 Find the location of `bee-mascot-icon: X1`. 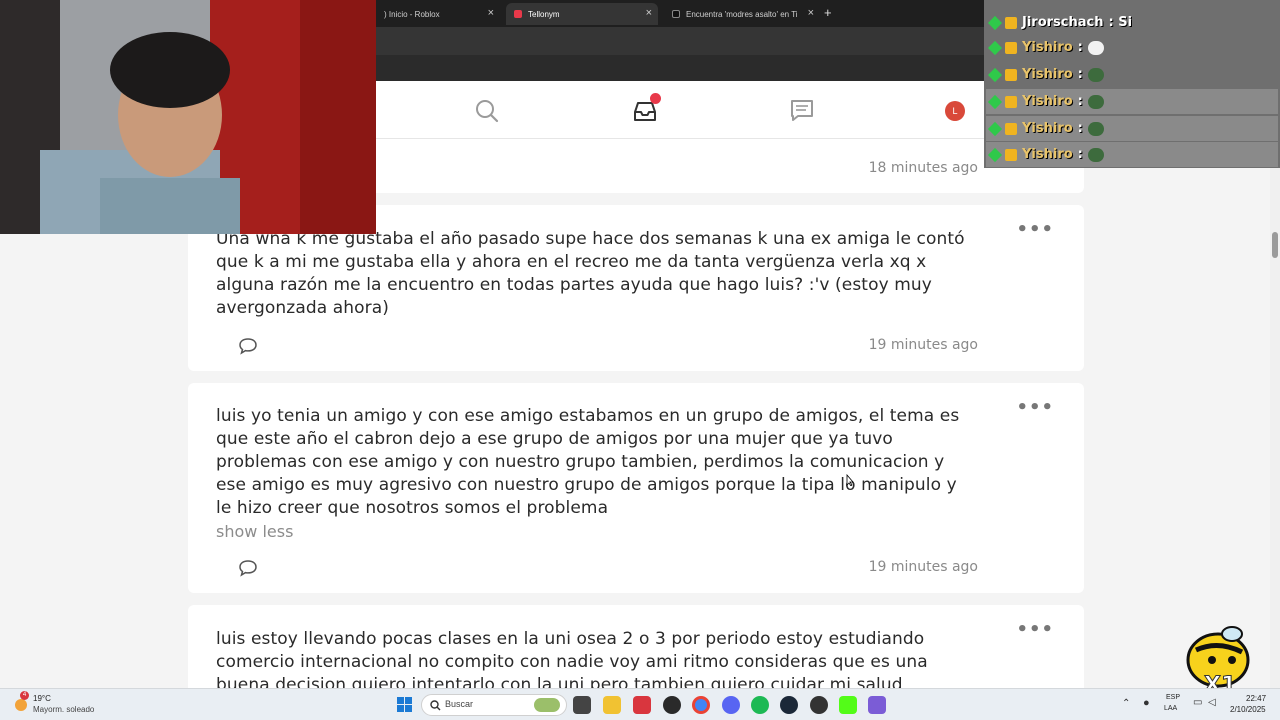

bee-mascot-icon: X1 is located at coordinates (1218, 660).